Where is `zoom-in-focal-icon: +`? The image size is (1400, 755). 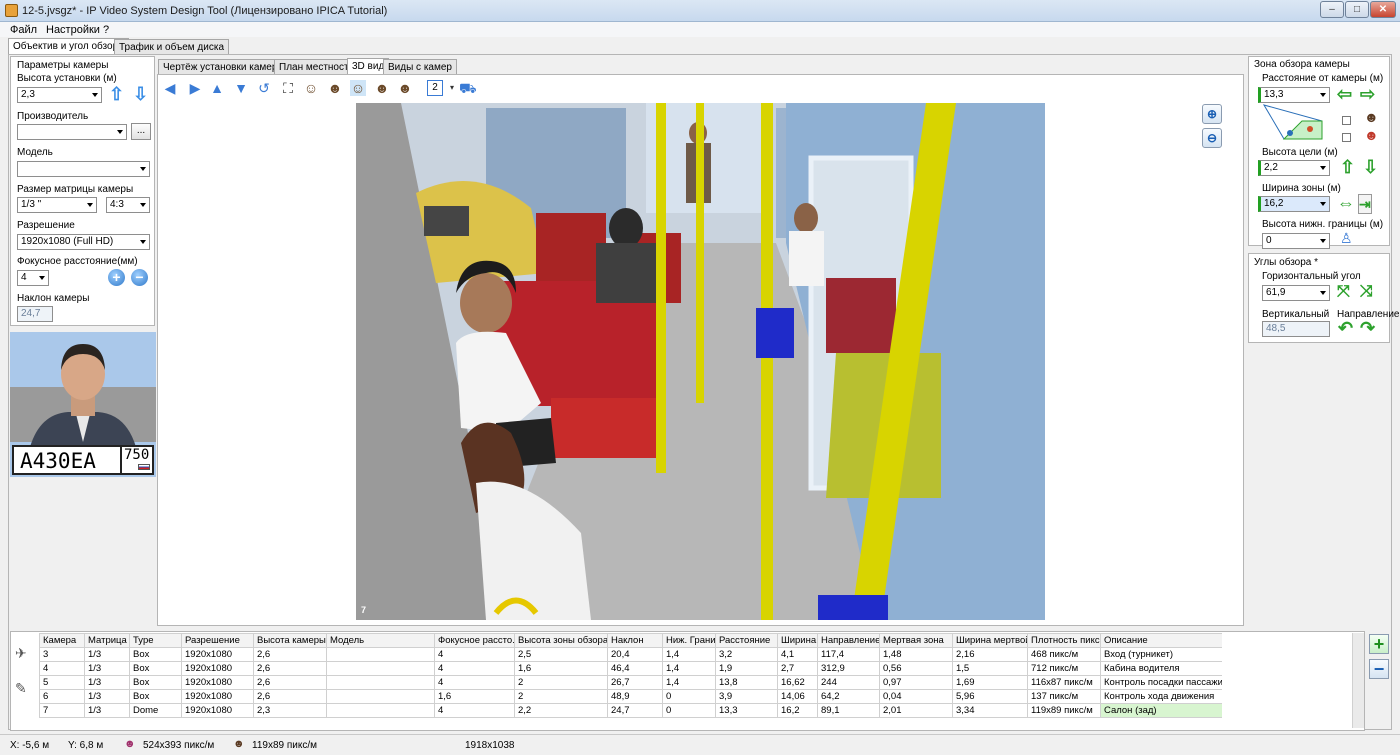
zoom-in-focal-icon: + is located at coordinates (116, 277).